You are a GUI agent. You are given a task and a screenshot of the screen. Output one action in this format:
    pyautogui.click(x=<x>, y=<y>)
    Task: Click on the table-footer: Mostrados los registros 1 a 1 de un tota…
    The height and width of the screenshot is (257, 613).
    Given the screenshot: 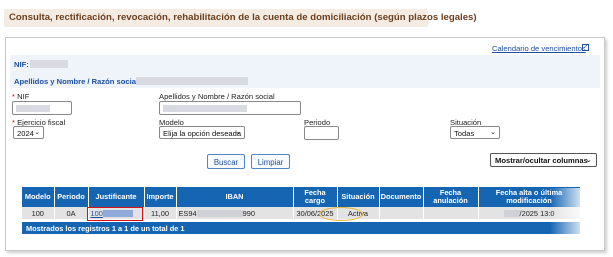 What is the action you would take?
    pyautogui.click(x=301, y=228)
    